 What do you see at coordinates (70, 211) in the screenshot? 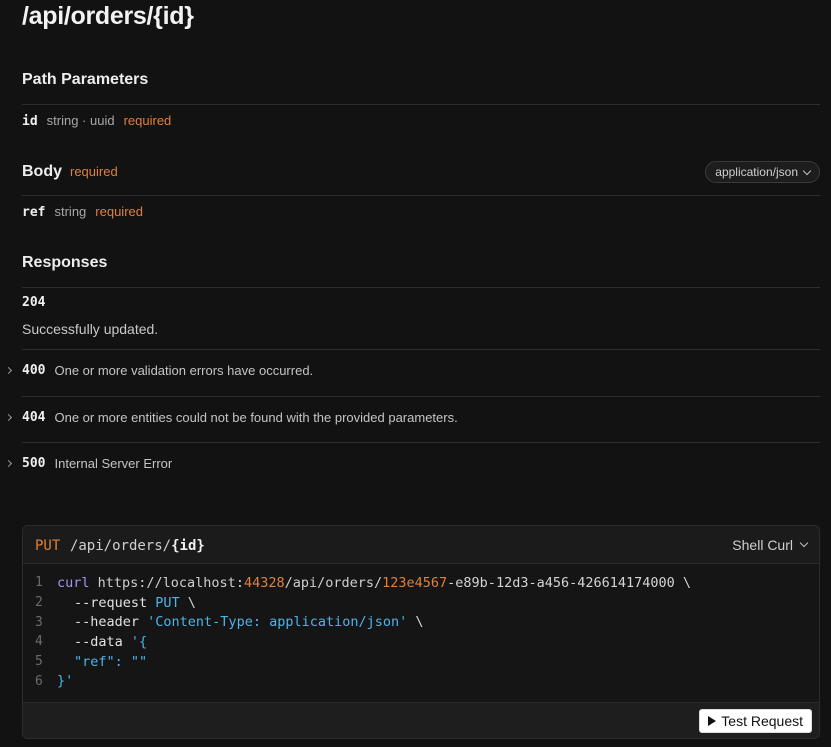
I see `param-type: string` at bounding box center [70, 211].